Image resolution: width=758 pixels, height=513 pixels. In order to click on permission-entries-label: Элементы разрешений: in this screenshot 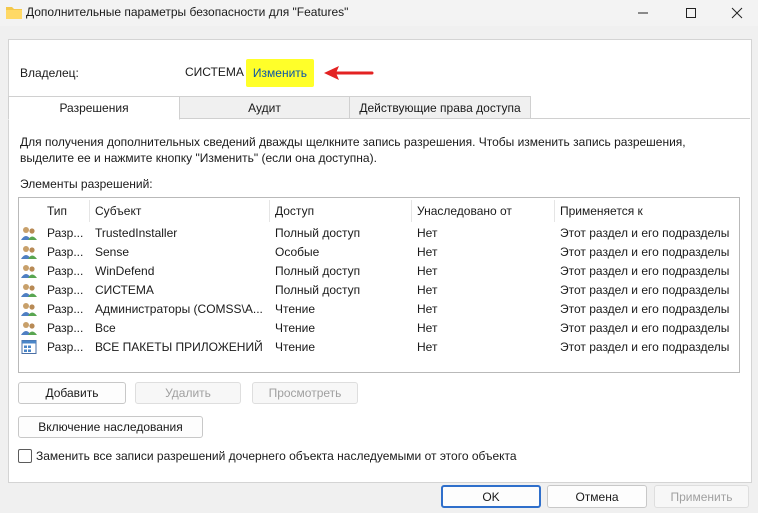, I will do `click(86, 184)`.